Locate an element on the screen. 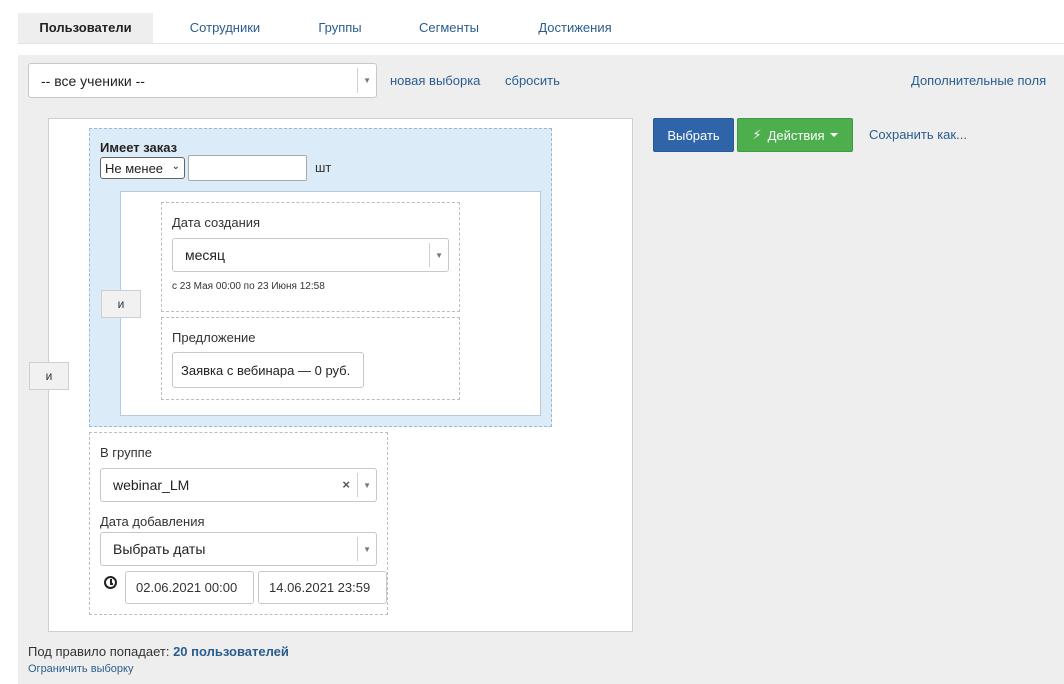  order-condition-title: Имеет заказ is located at coordinates (139, 147).